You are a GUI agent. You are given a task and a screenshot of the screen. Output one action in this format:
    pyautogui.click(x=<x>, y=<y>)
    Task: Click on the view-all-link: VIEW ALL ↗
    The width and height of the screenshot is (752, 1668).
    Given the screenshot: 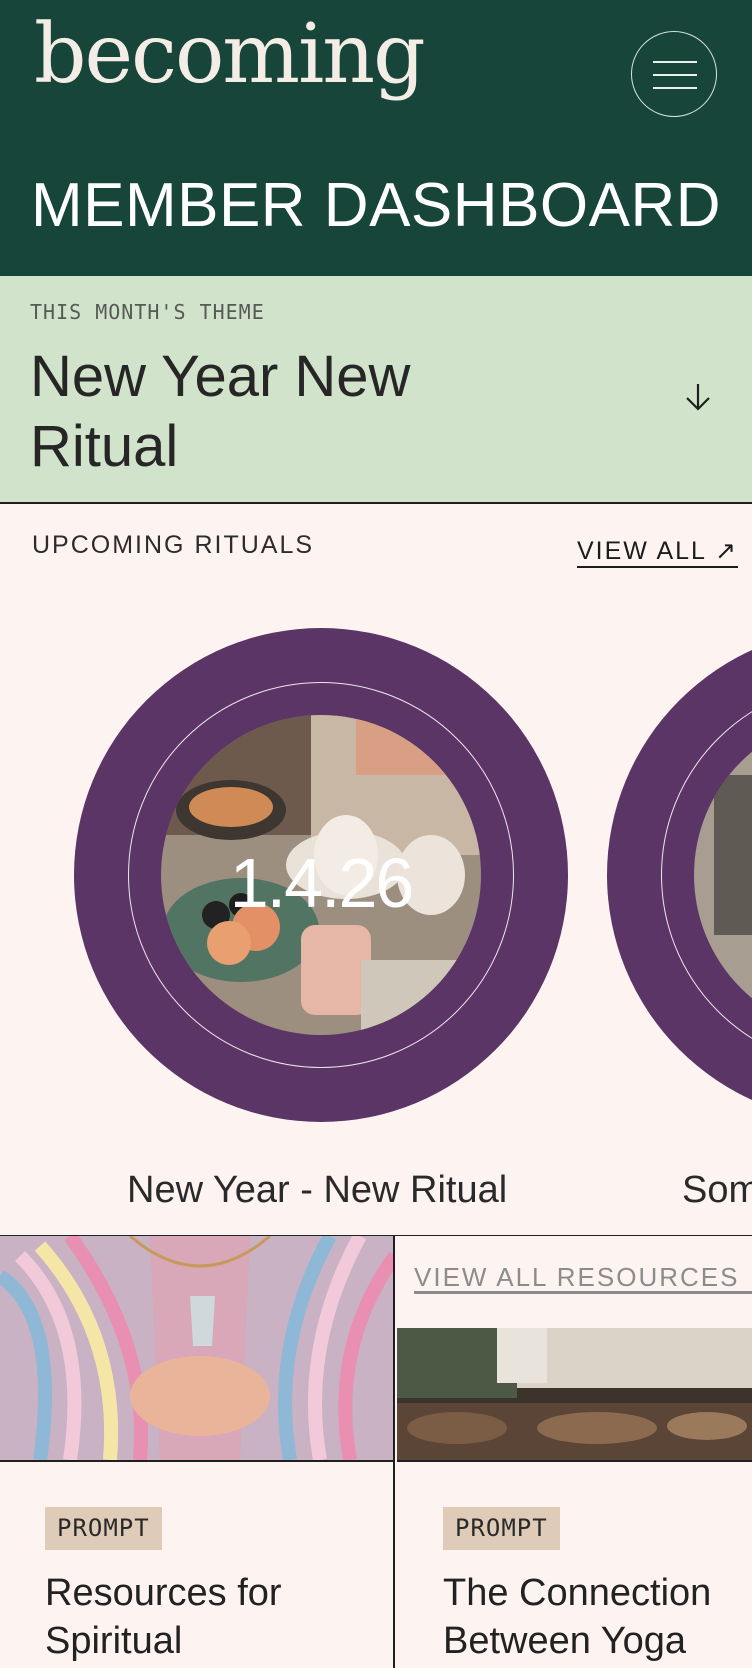 What is the action you would take?
    pyautogui.click(x=657, y=553)
    